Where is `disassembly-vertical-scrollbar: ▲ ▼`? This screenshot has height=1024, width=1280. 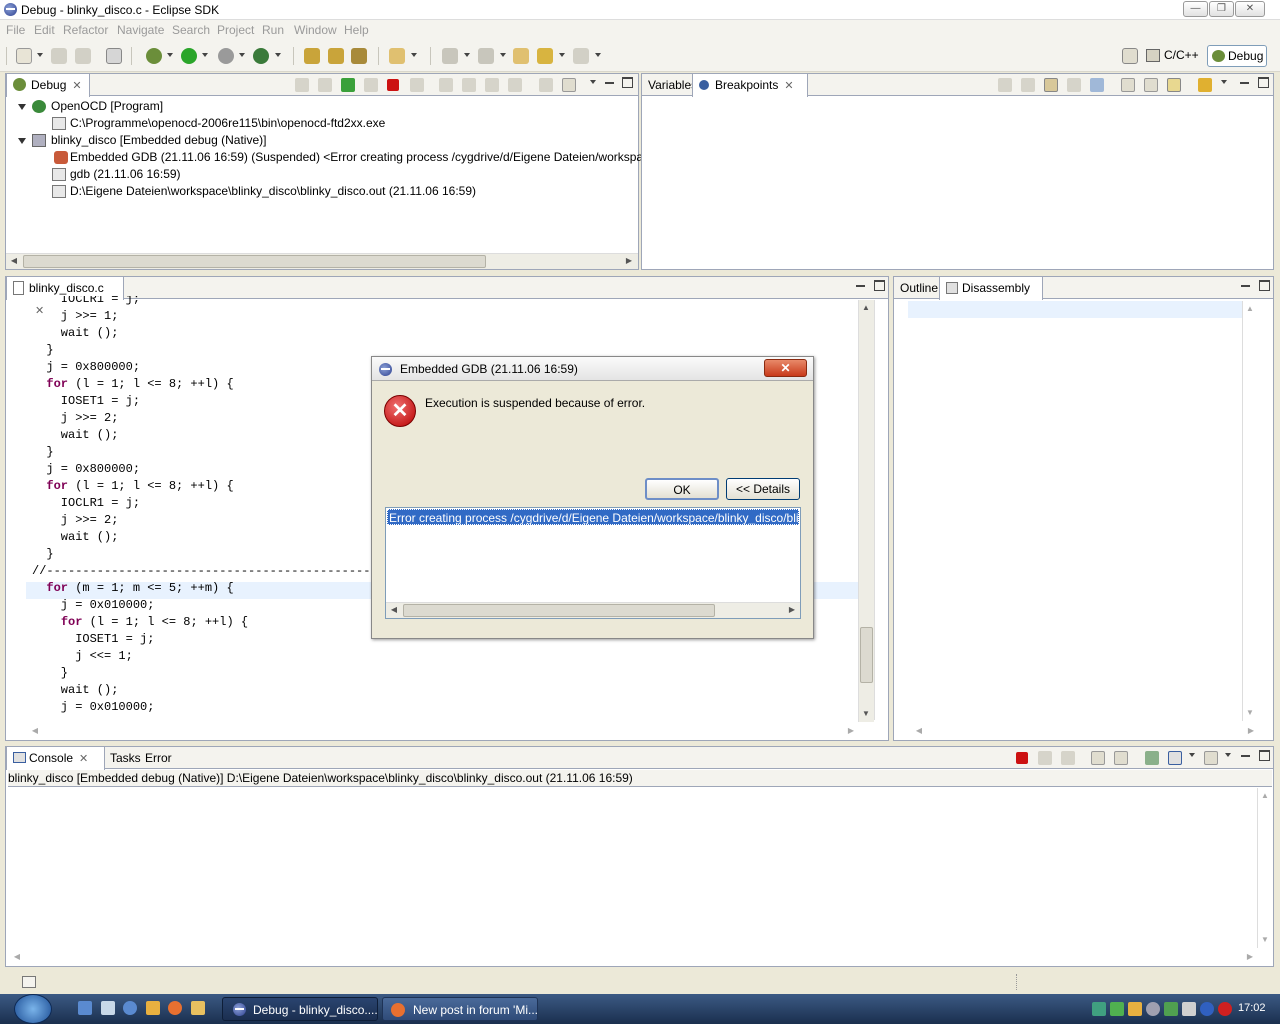 disassembly-vertical-scrollbar: ▲ ▼ is located at coordinates (1250, 511).